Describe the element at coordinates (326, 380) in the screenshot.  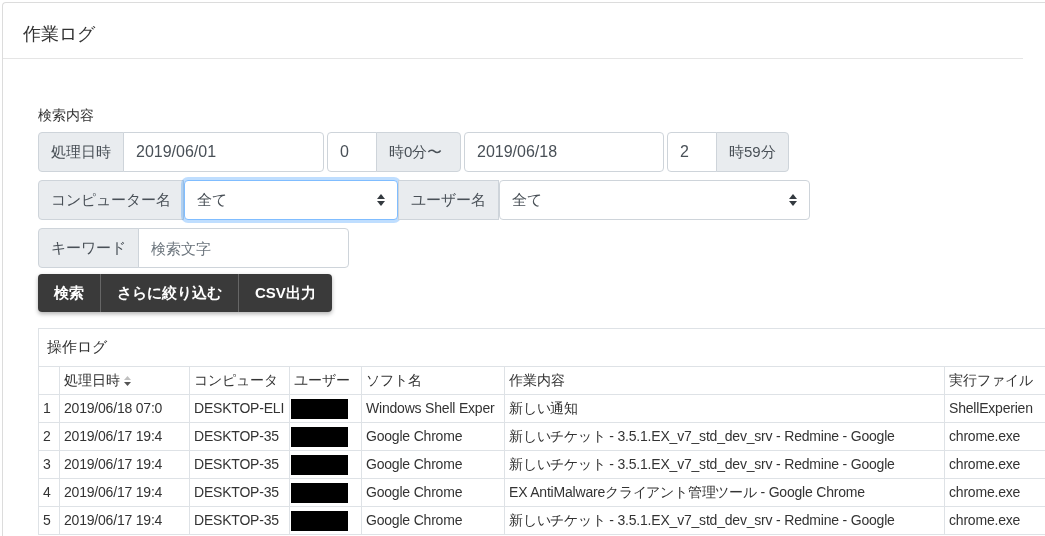
I see `column-header: ユーザー` at that location.